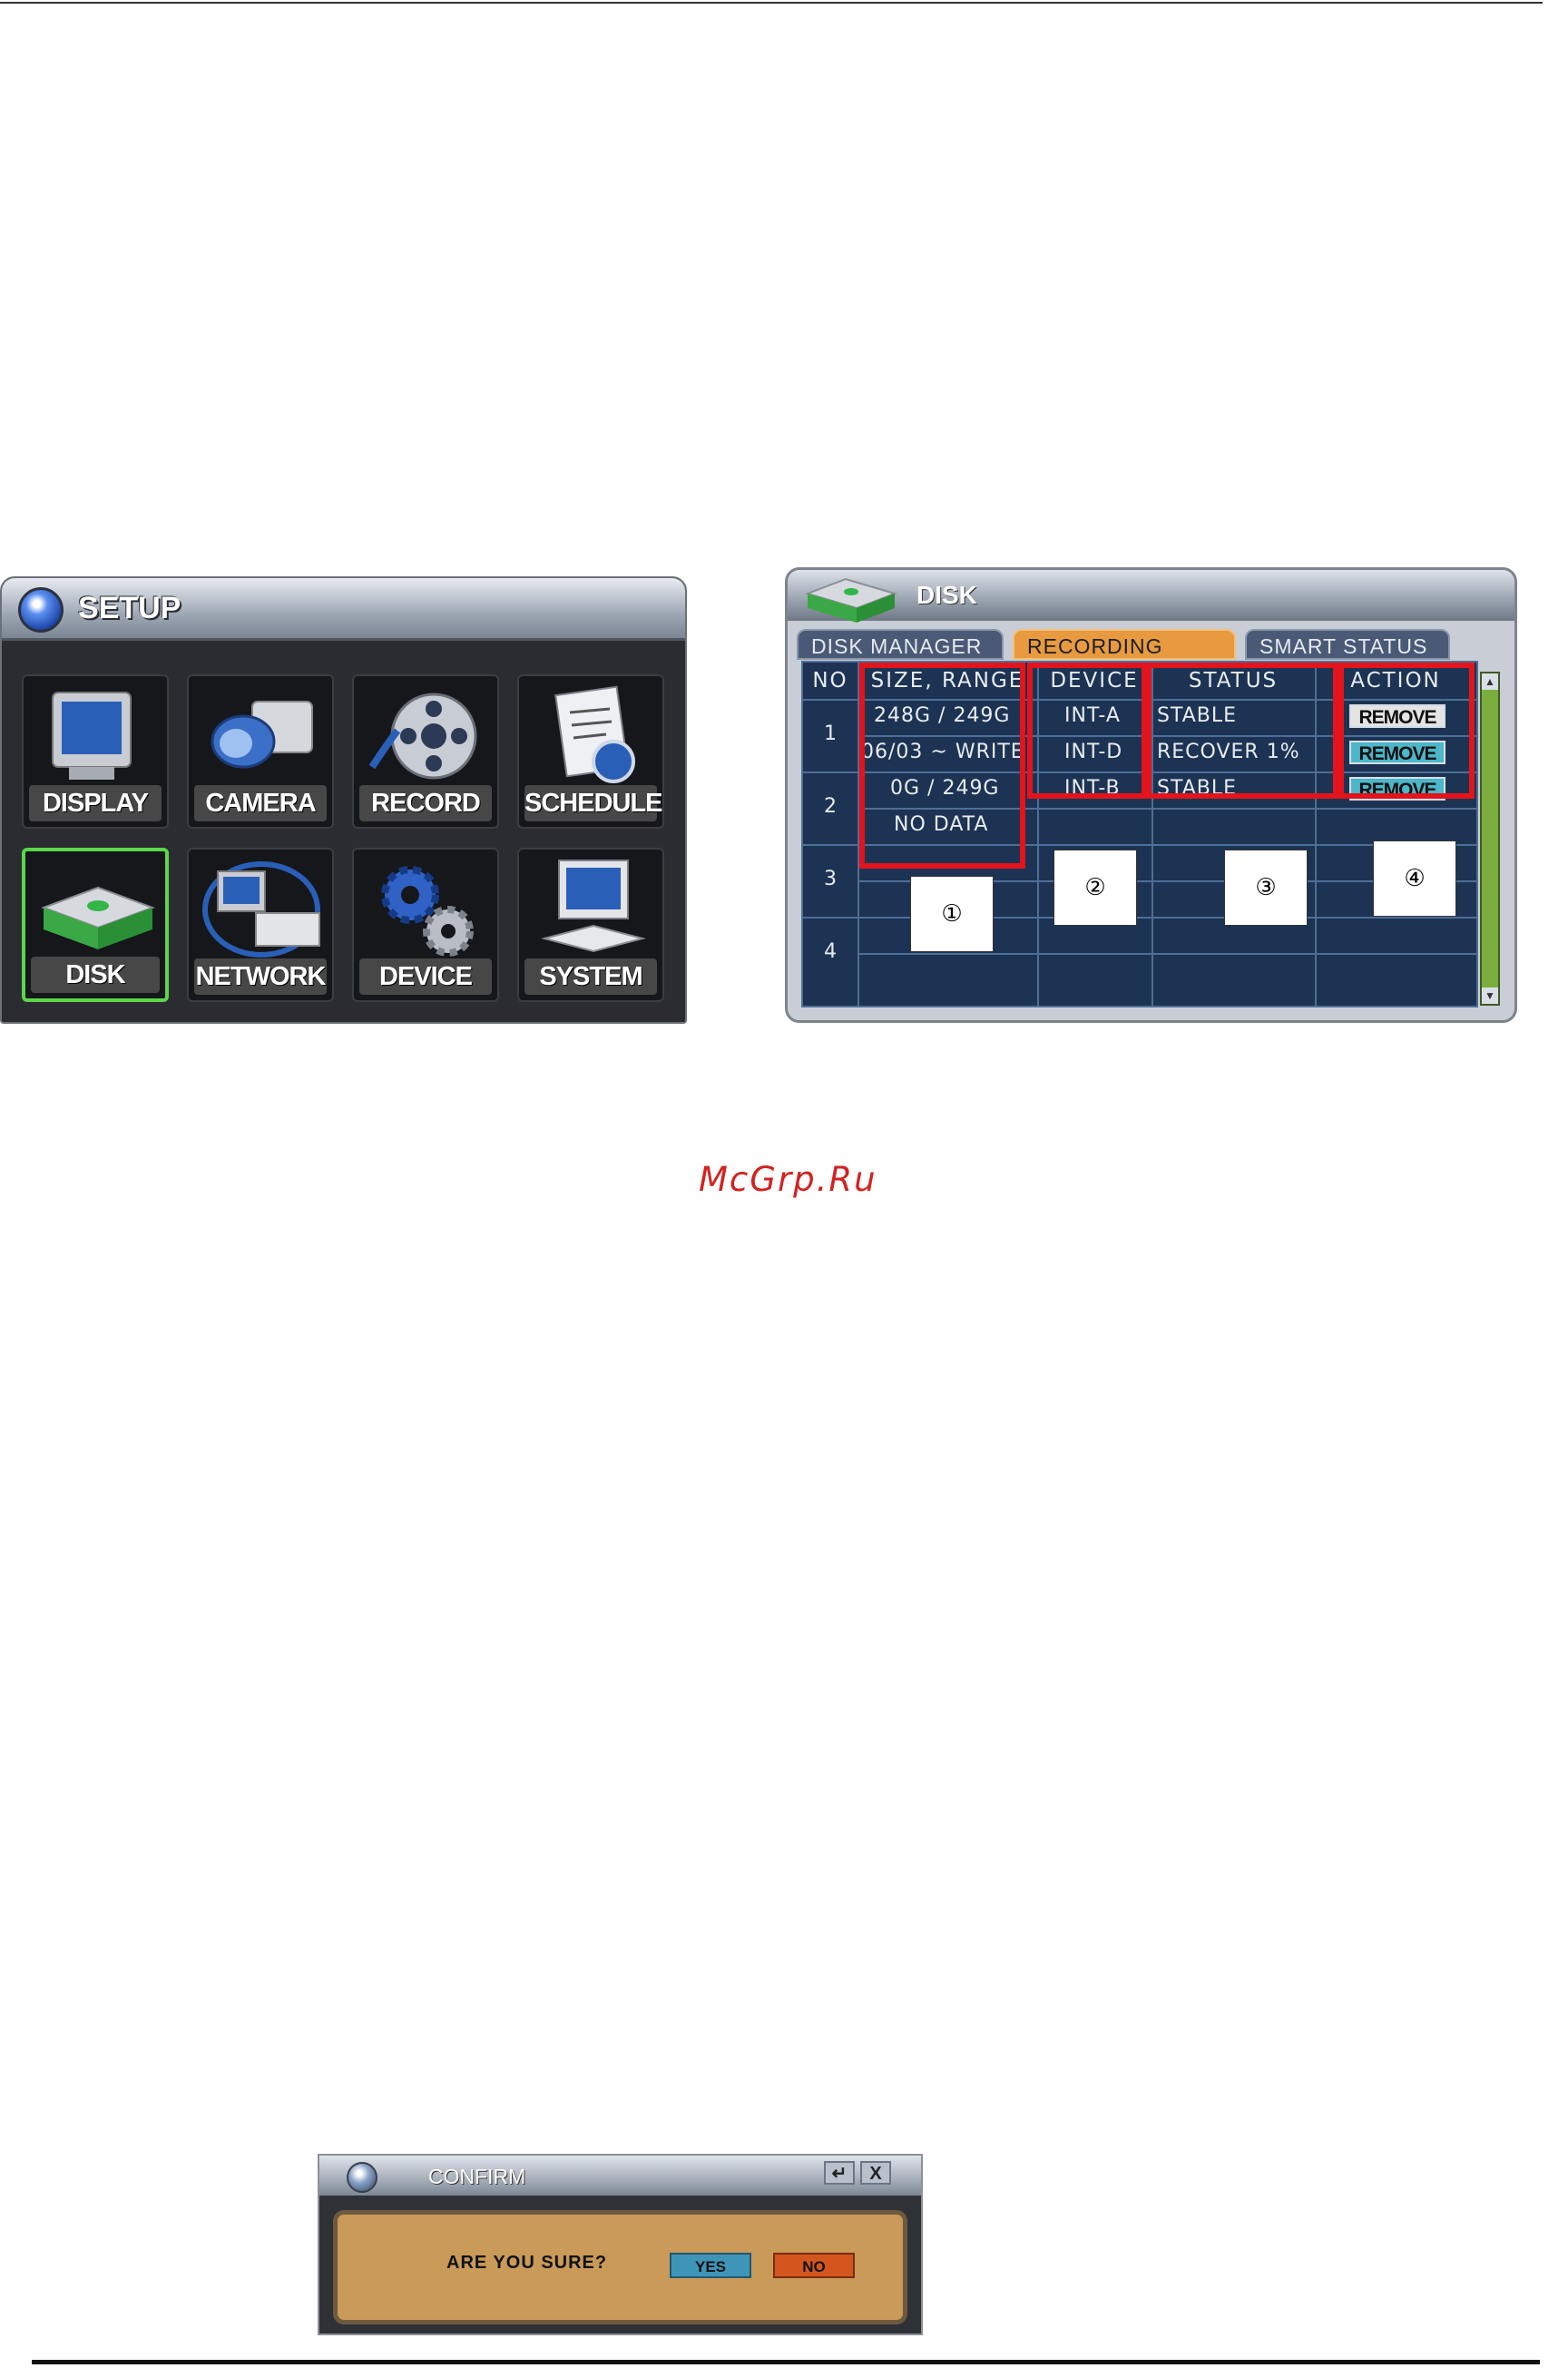 This screenshot has height=2368, width=1568. I want to click on row-number: 1, so click(830, 733).